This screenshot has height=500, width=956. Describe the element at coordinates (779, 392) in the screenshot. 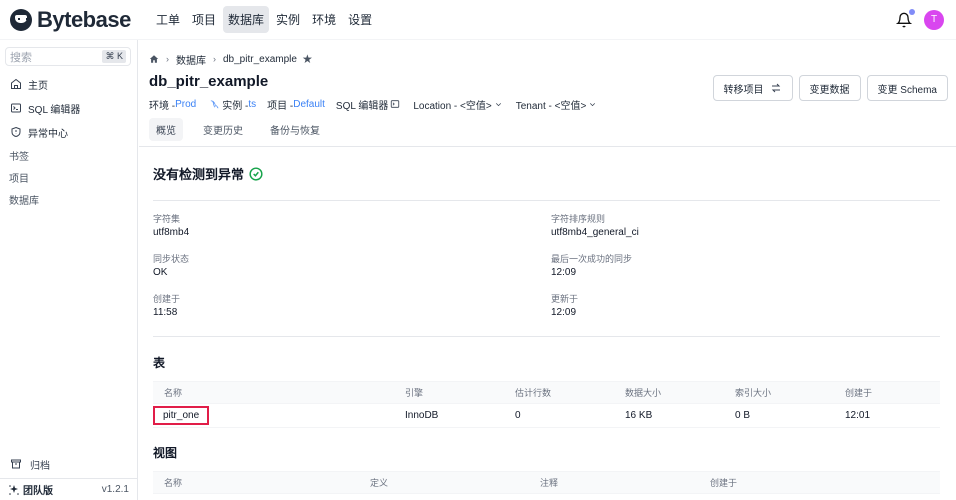

I see `column-header: 索引大小` at that location.